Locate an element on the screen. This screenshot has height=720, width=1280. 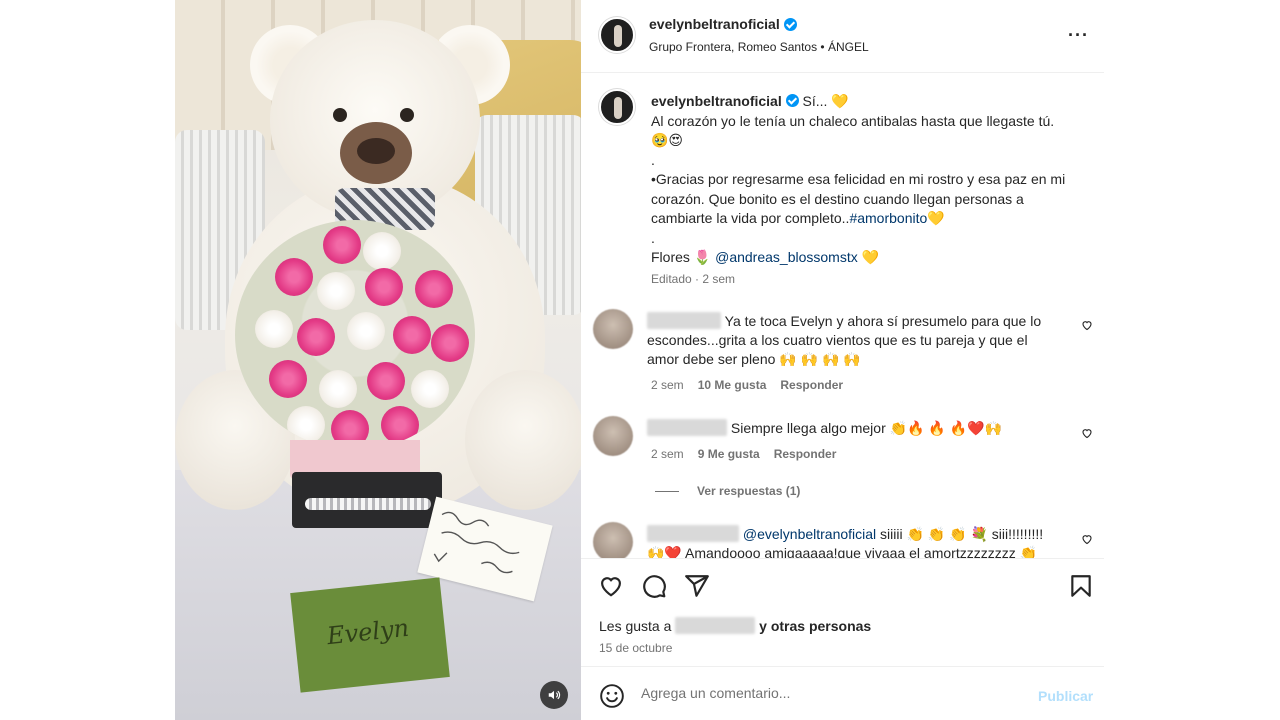
save-button is located at coordinates (1081, 586).